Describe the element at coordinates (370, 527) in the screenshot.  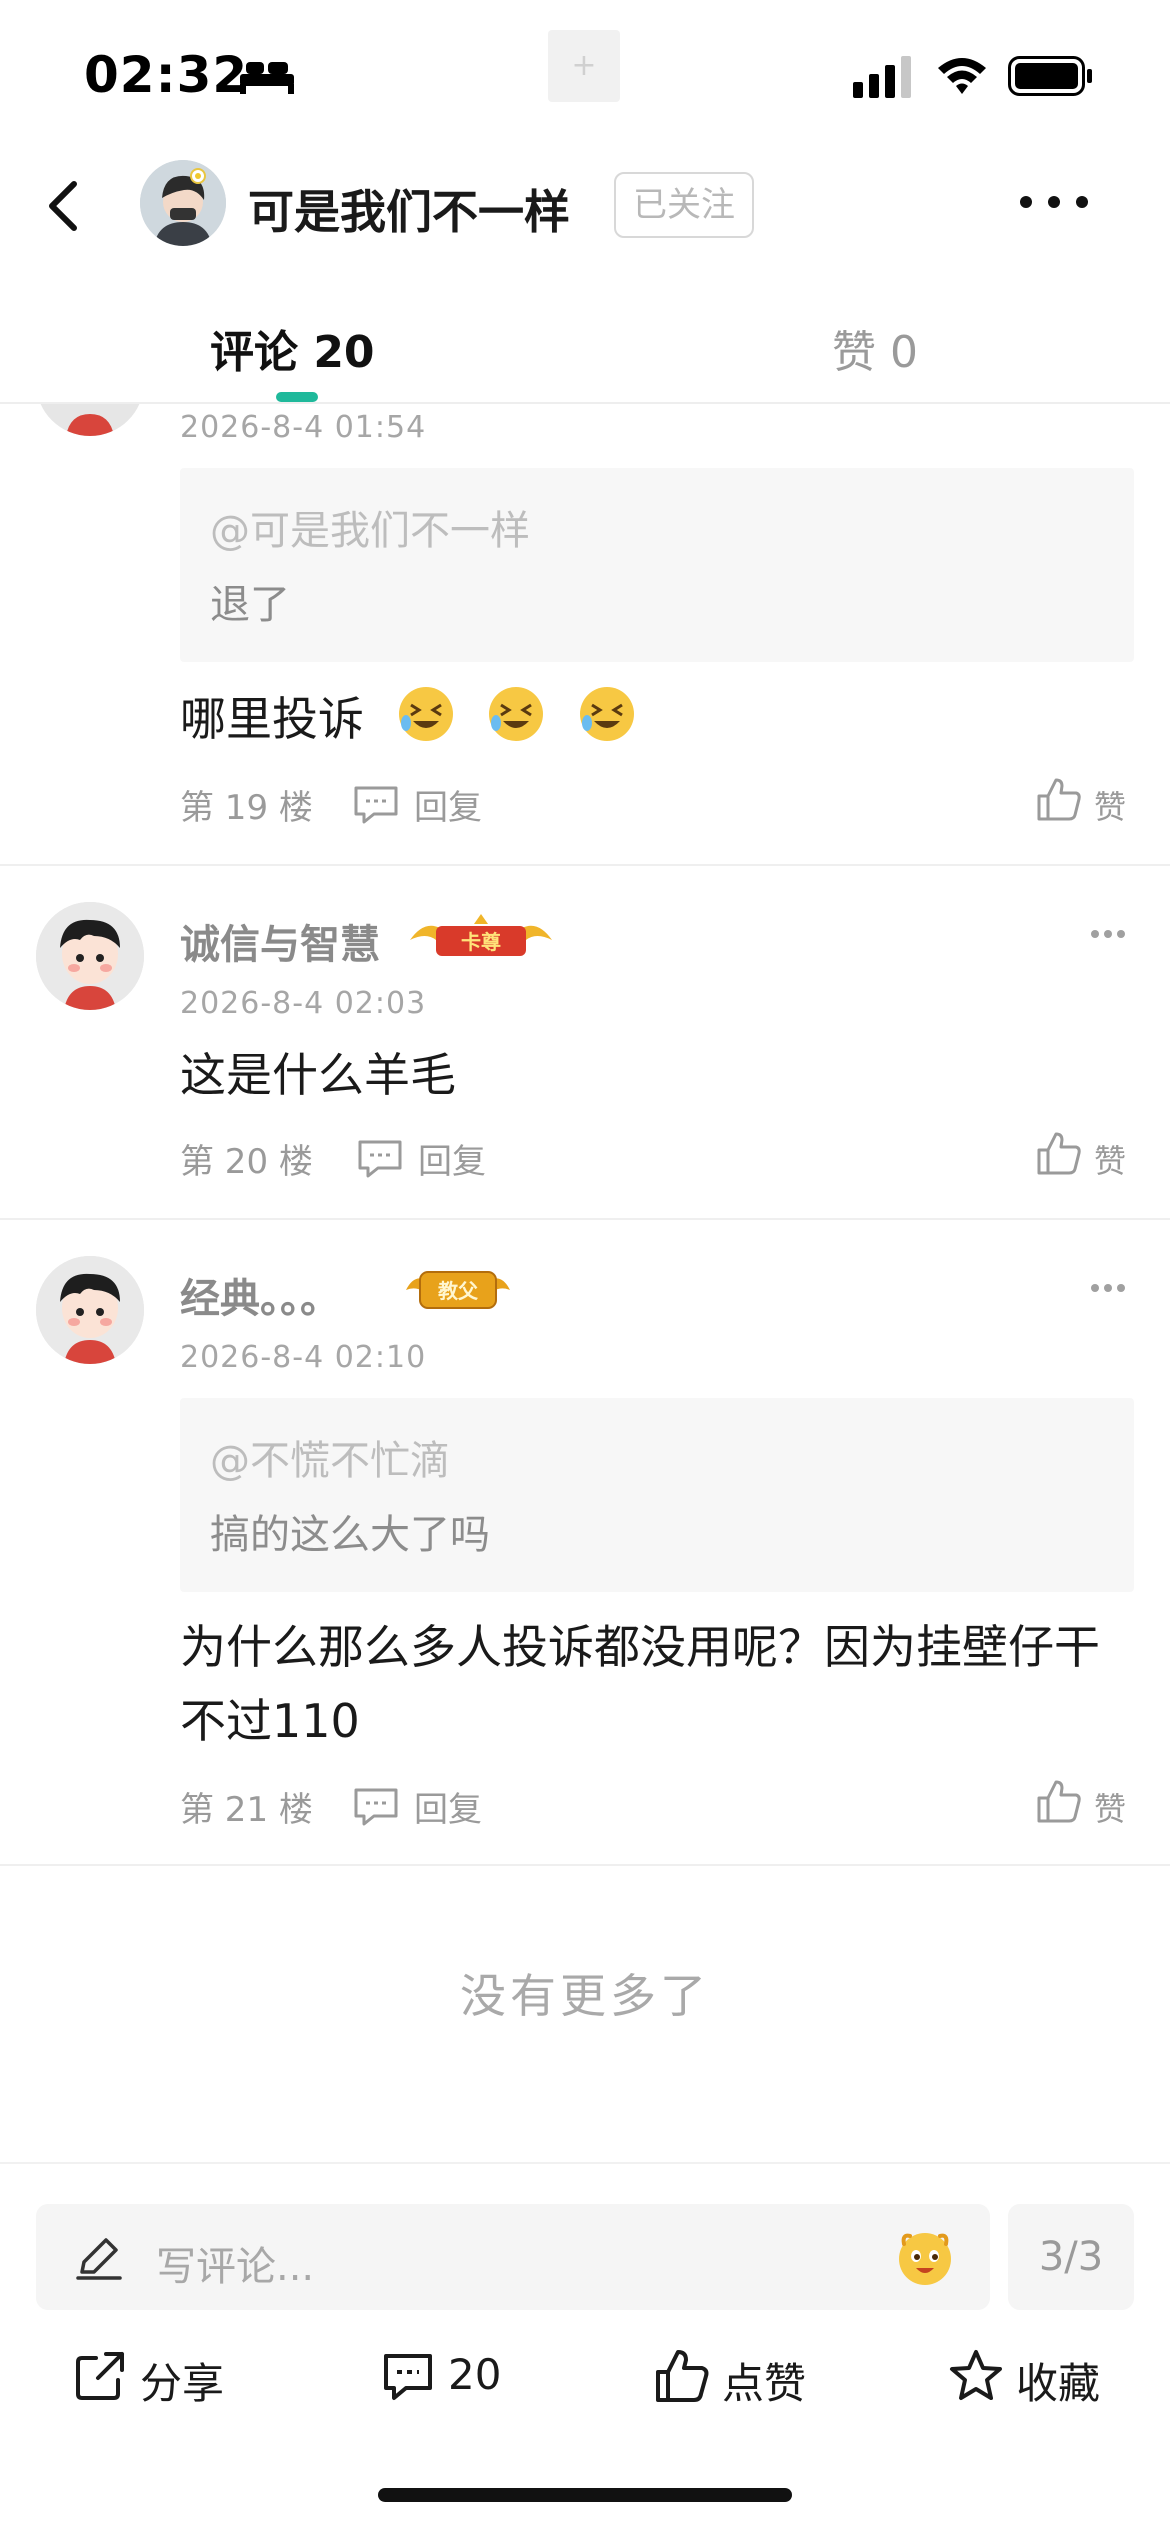
I see `quoted-user: @可是我们不一样` at that location.